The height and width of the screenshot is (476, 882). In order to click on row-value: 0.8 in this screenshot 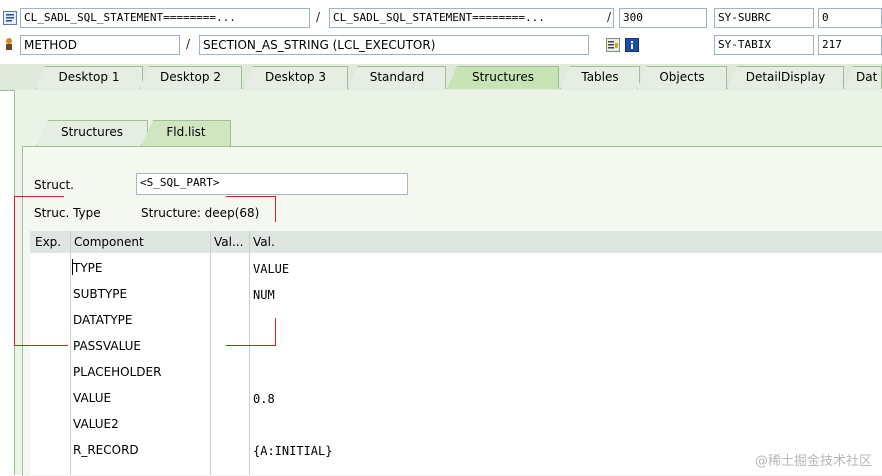, I will do `click(264, 399)`.